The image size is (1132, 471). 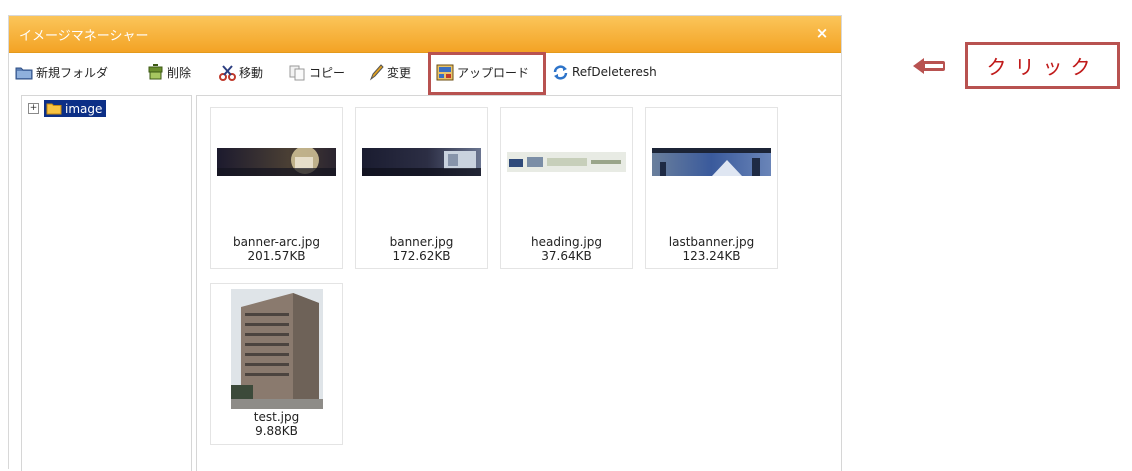 I want to click on tree-node-selected: image, so click(x=75, y=108).